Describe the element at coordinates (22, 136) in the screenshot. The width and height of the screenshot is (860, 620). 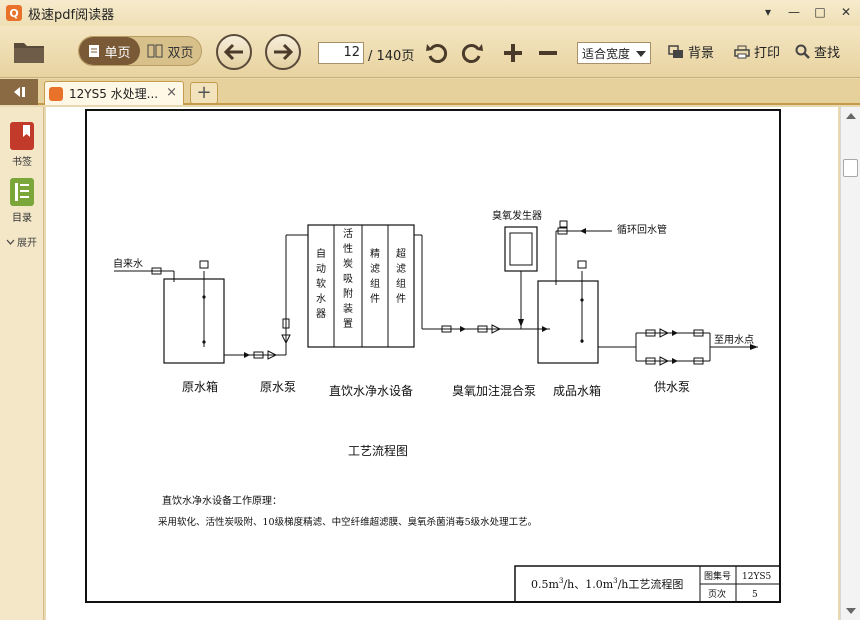
I see `bookmark-icon` at that location.